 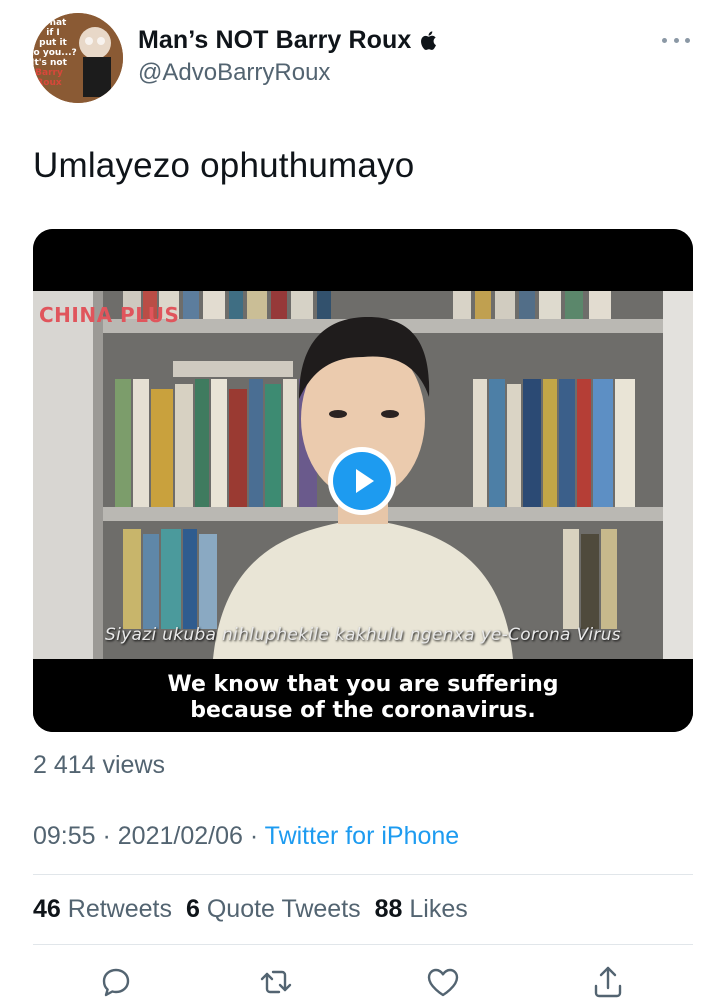 I want to click on like-button, so click(x=443, y=982).